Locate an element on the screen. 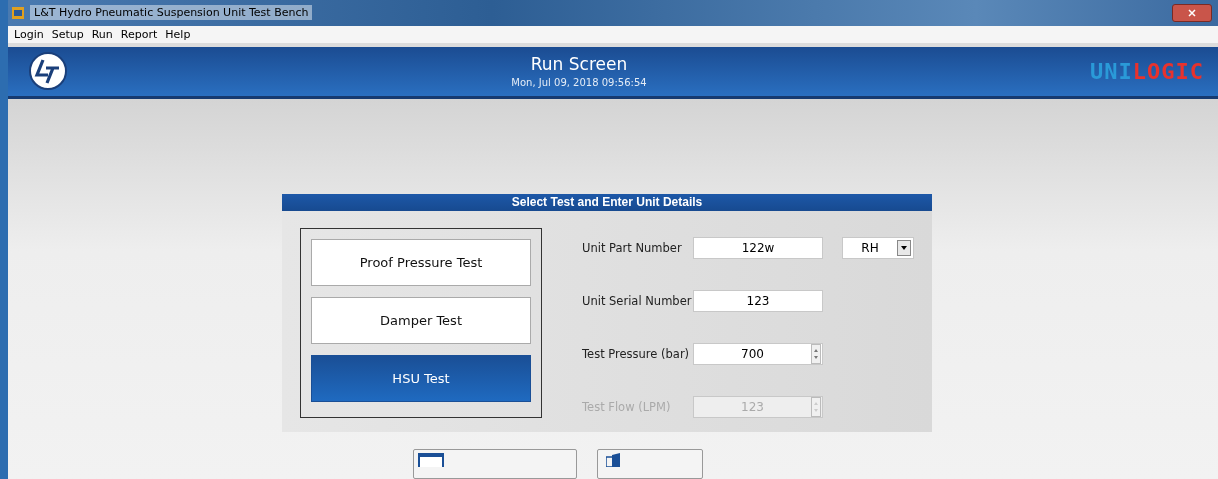 This screenshot has height=479, width=1218. input-field: 122w is located at coordinates (758, 248).